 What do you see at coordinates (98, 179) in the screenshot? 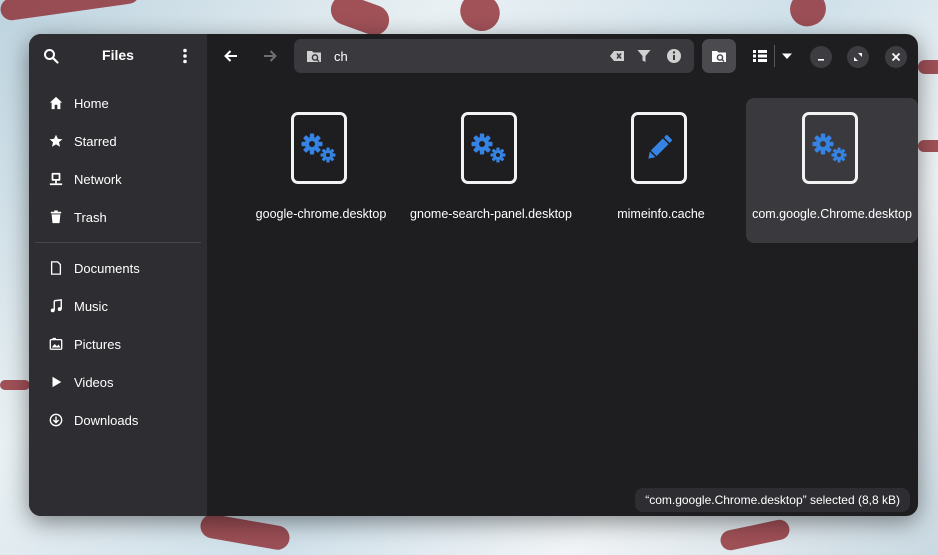
I see `sidebar-item-label: Network` at bounding box center [98, 179].